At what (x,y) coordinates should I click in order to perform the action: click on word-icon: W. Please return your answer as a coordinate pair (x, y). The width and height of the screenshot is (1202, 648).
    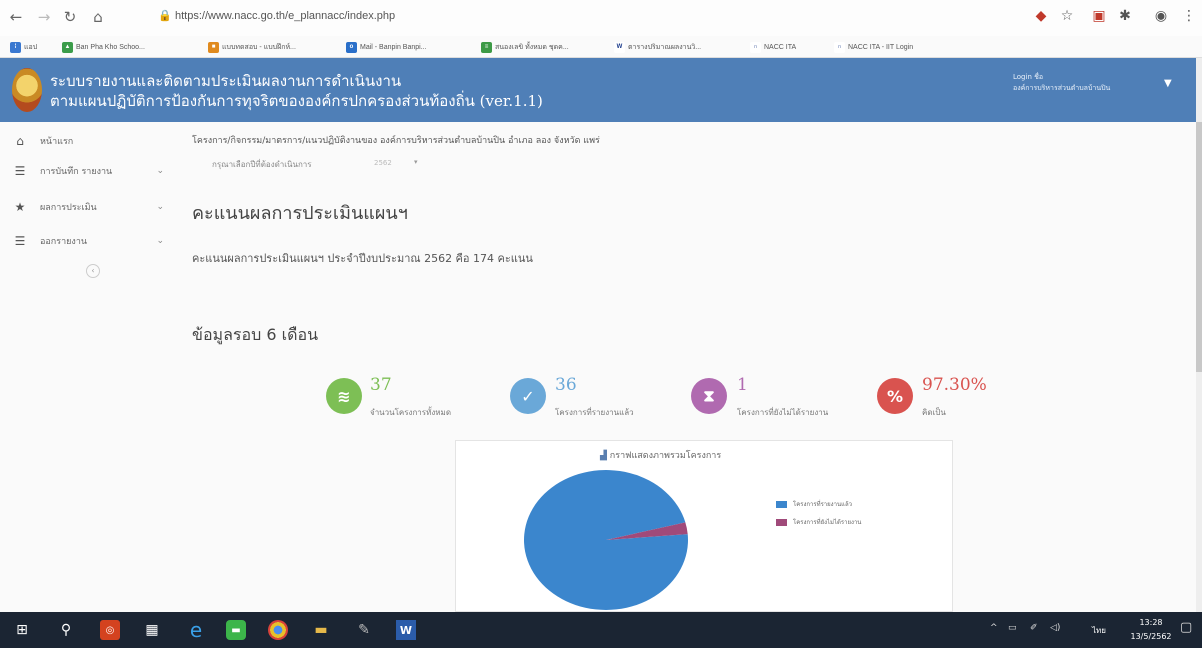
    Looking at the image, I should click on (406, 630).